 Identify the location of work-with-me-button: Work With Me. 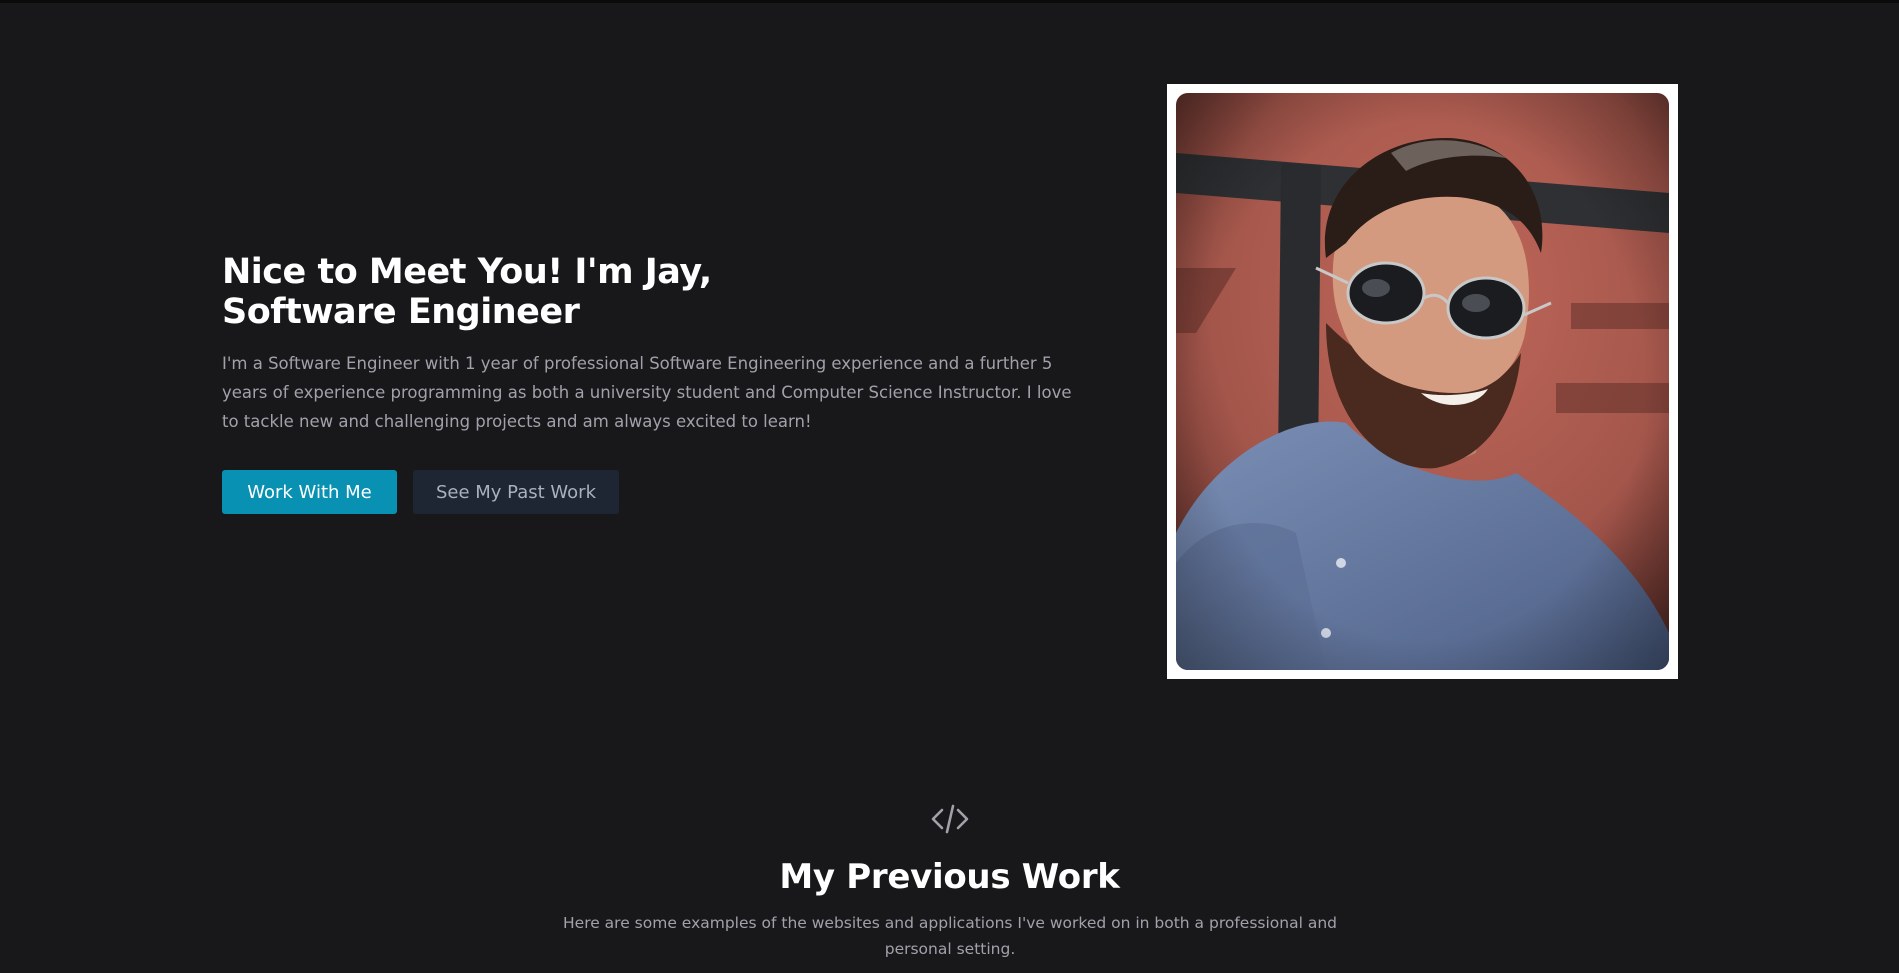
(309, 492).